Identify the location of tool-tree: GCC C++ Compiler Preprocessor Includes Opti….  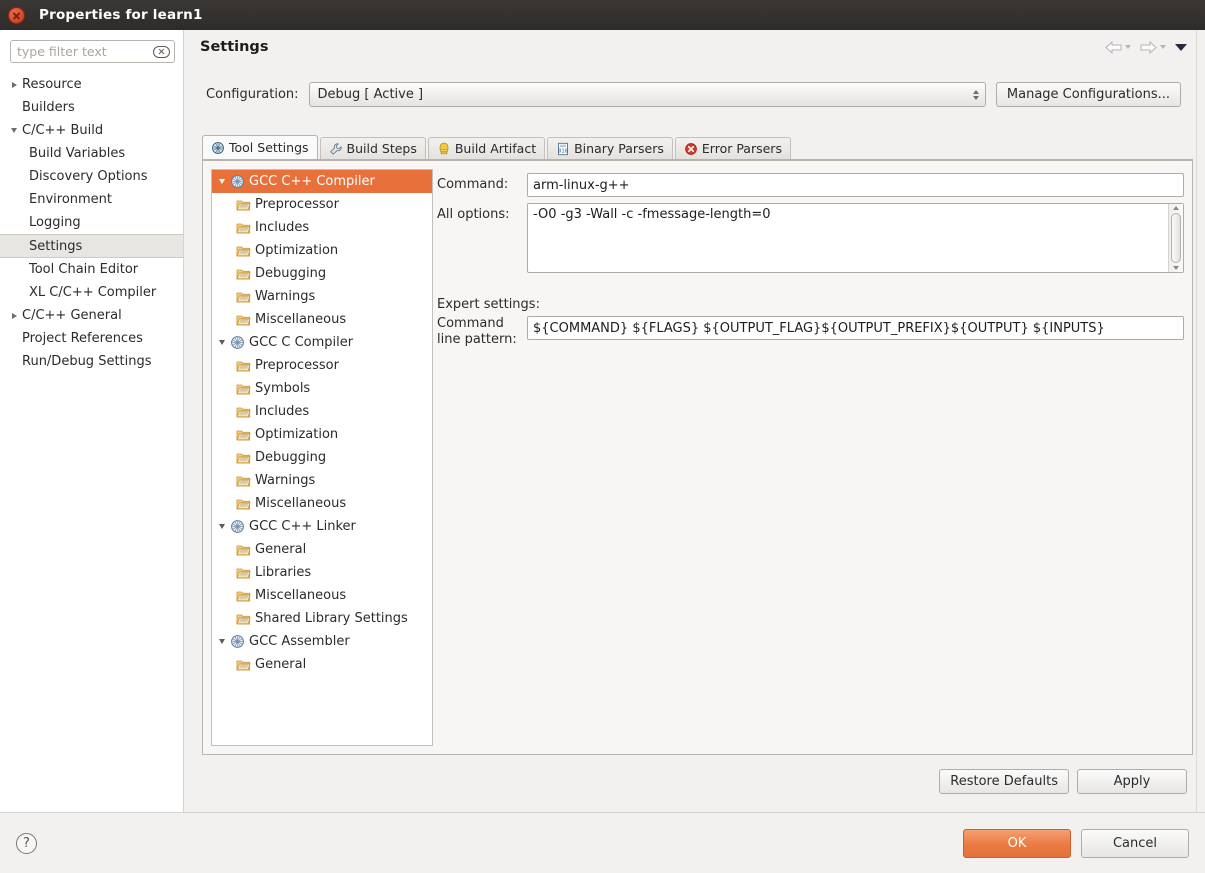
(322, 457).